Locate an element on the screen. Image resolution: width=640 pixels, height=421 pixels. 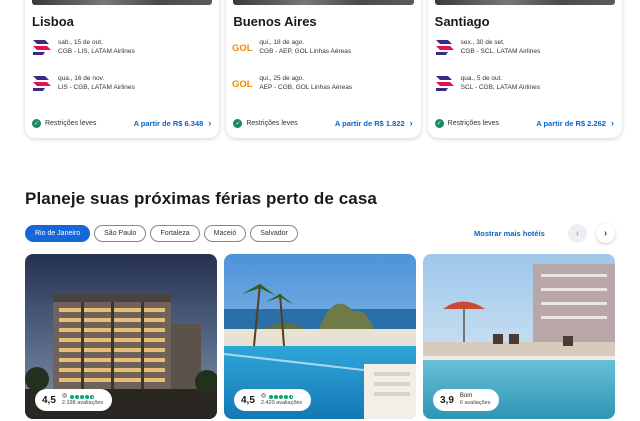
destination-city: Santiago is located at coordinates (462, 21).